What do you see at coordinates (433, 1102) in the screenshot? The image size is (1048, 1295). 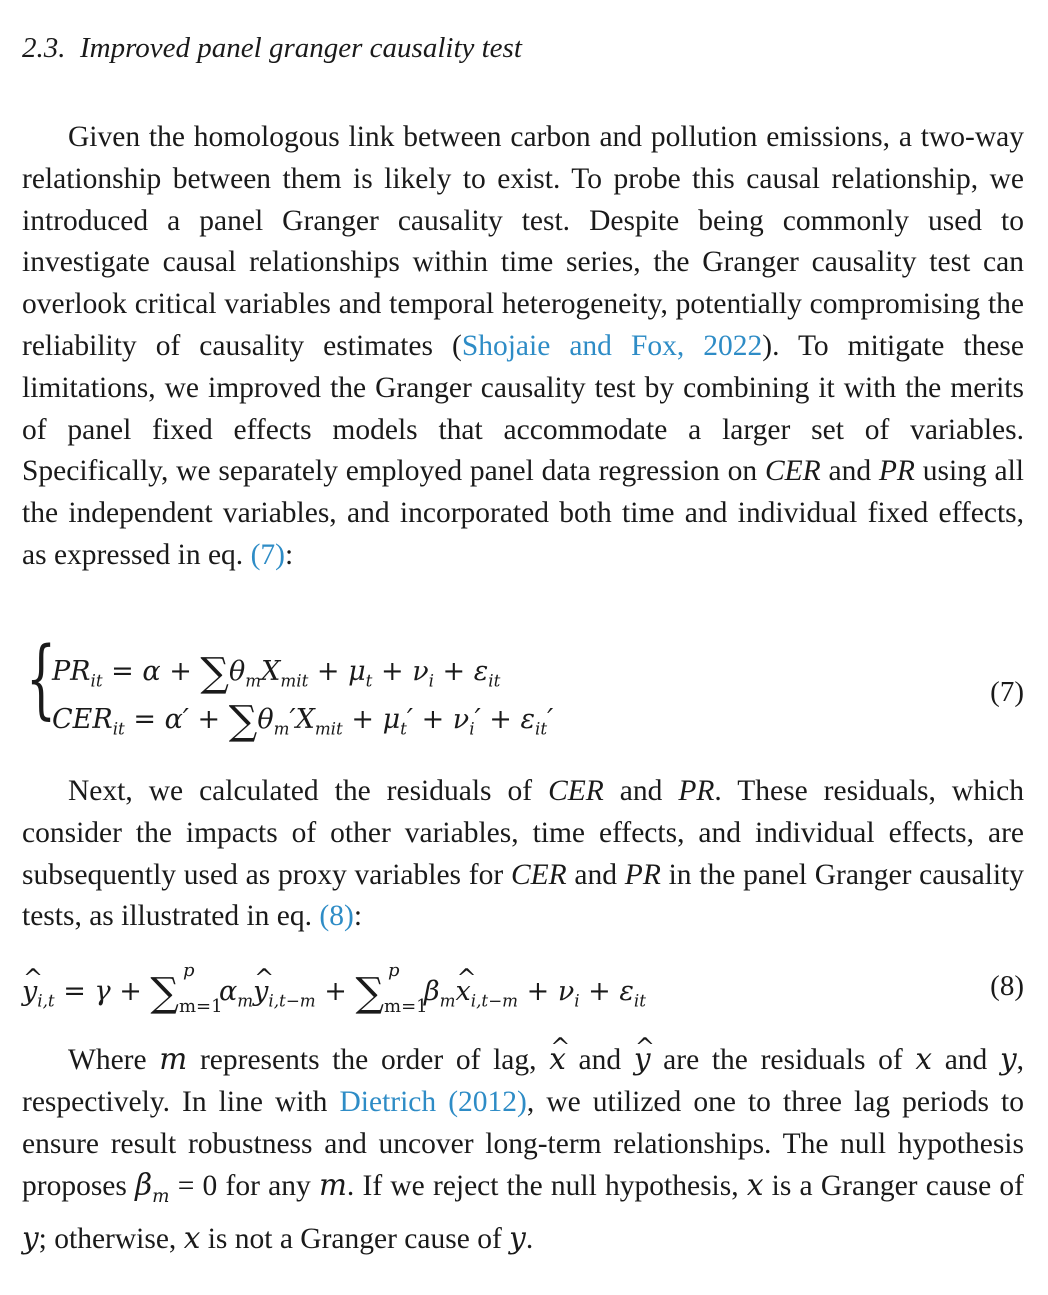 I see `citation-link: Dietrich (2012)` at bounding box center [433, 1102].